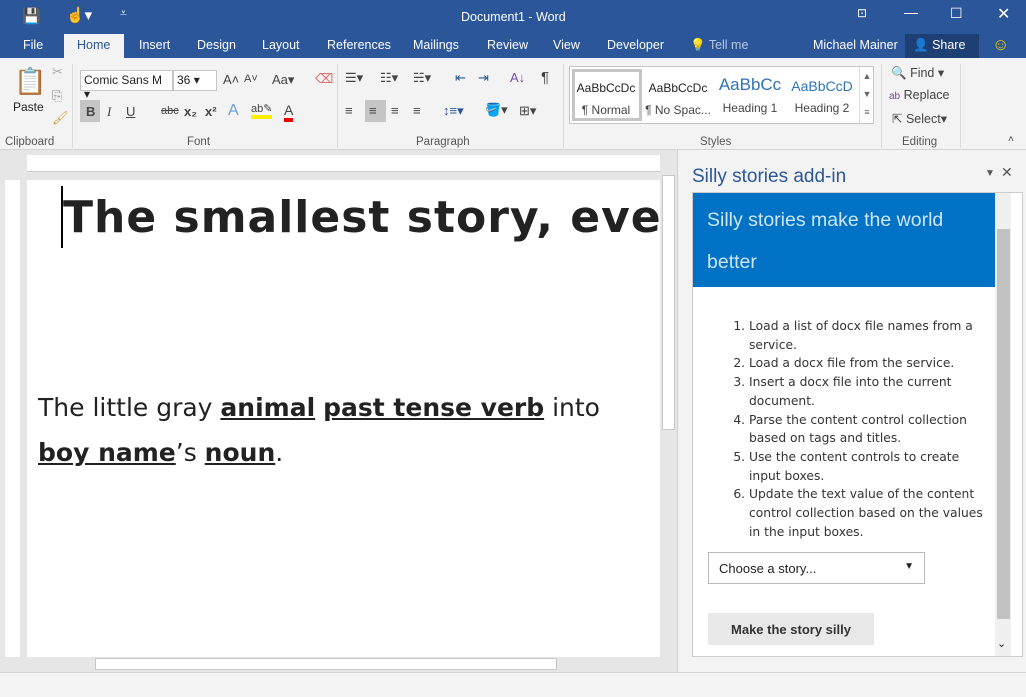 The width and height of the screenshot is (1026, 697). I want to click on content-control: noun, so click(240, 452).